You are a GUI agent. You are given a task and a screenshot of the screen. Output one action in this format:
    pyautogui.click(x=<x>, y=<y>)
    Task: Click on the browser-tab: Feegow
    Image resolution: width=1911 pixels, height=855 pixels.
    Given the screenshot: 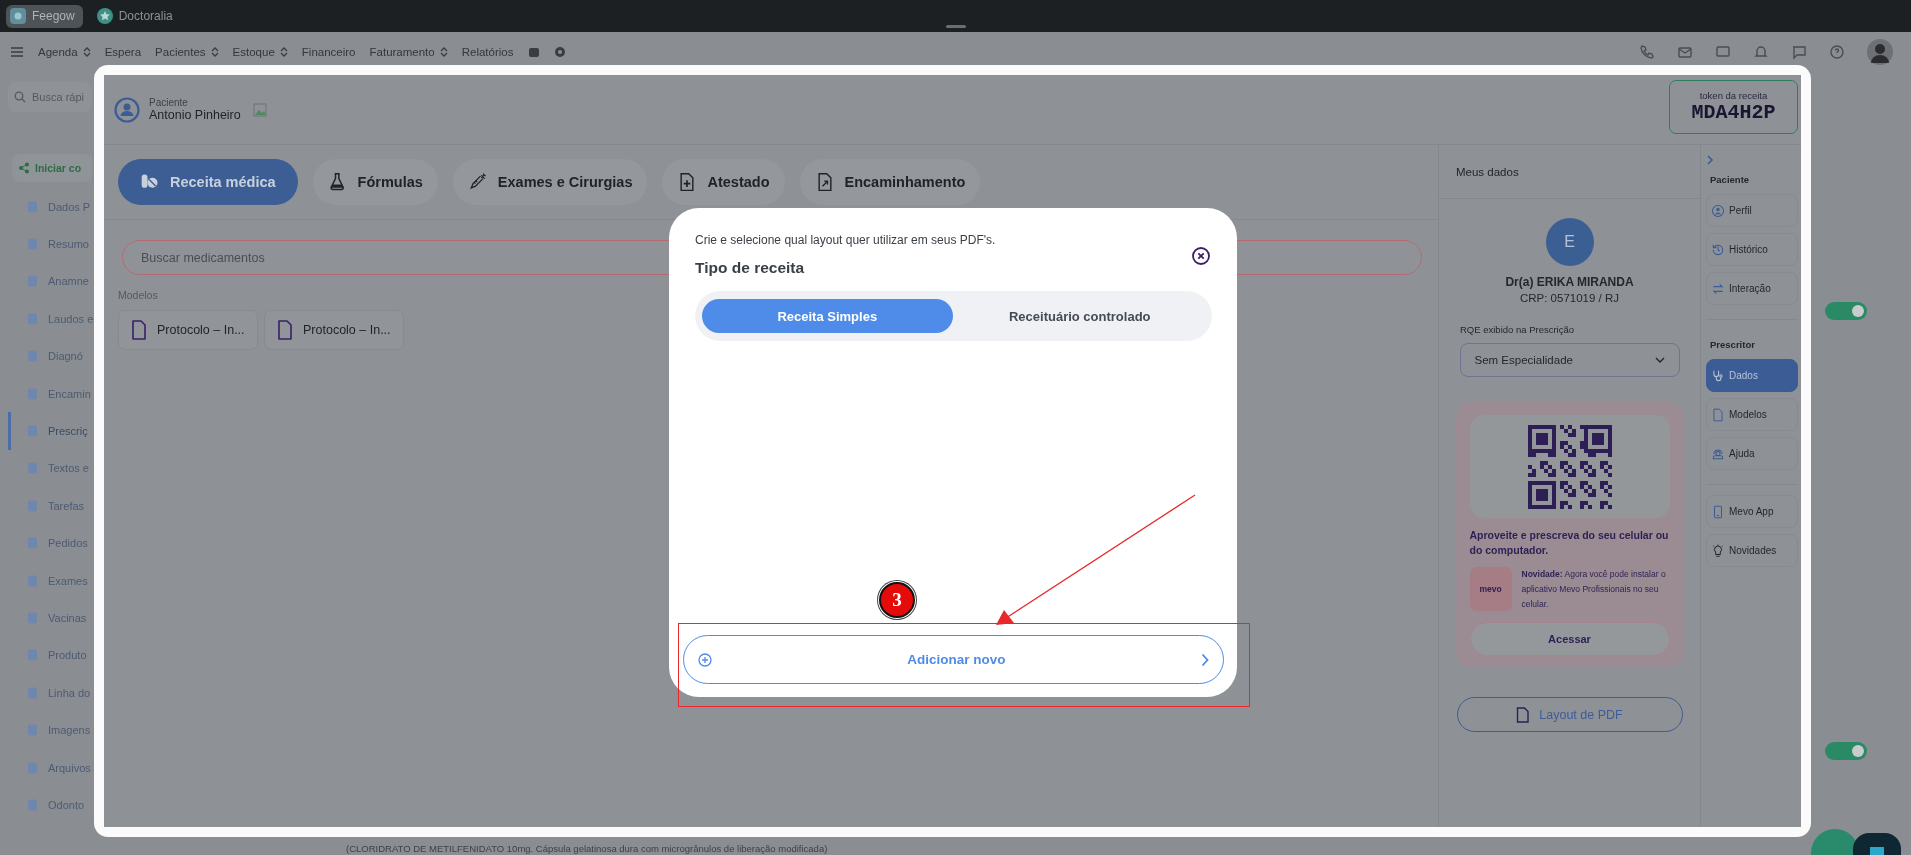 What is the action you would take?
    pyautogui.click(x=44, y=16)
    